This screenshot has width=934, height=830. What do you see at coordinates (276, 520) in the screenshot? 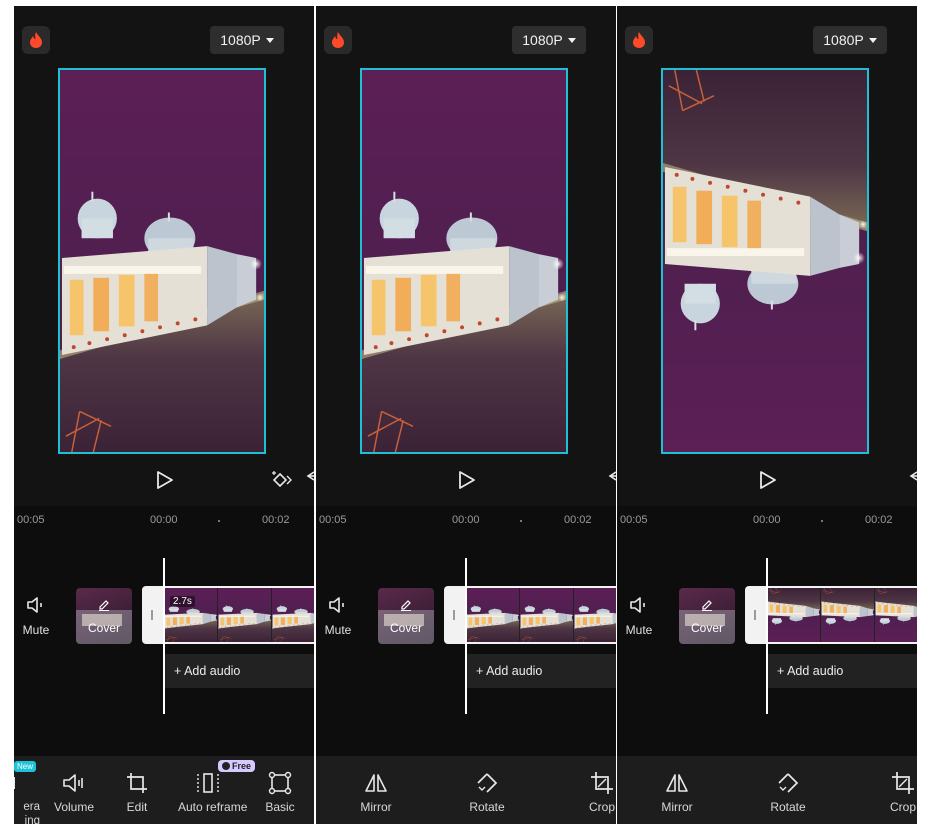
I see `ruler-time-right: 00:02` at bounding box center [276, 520].